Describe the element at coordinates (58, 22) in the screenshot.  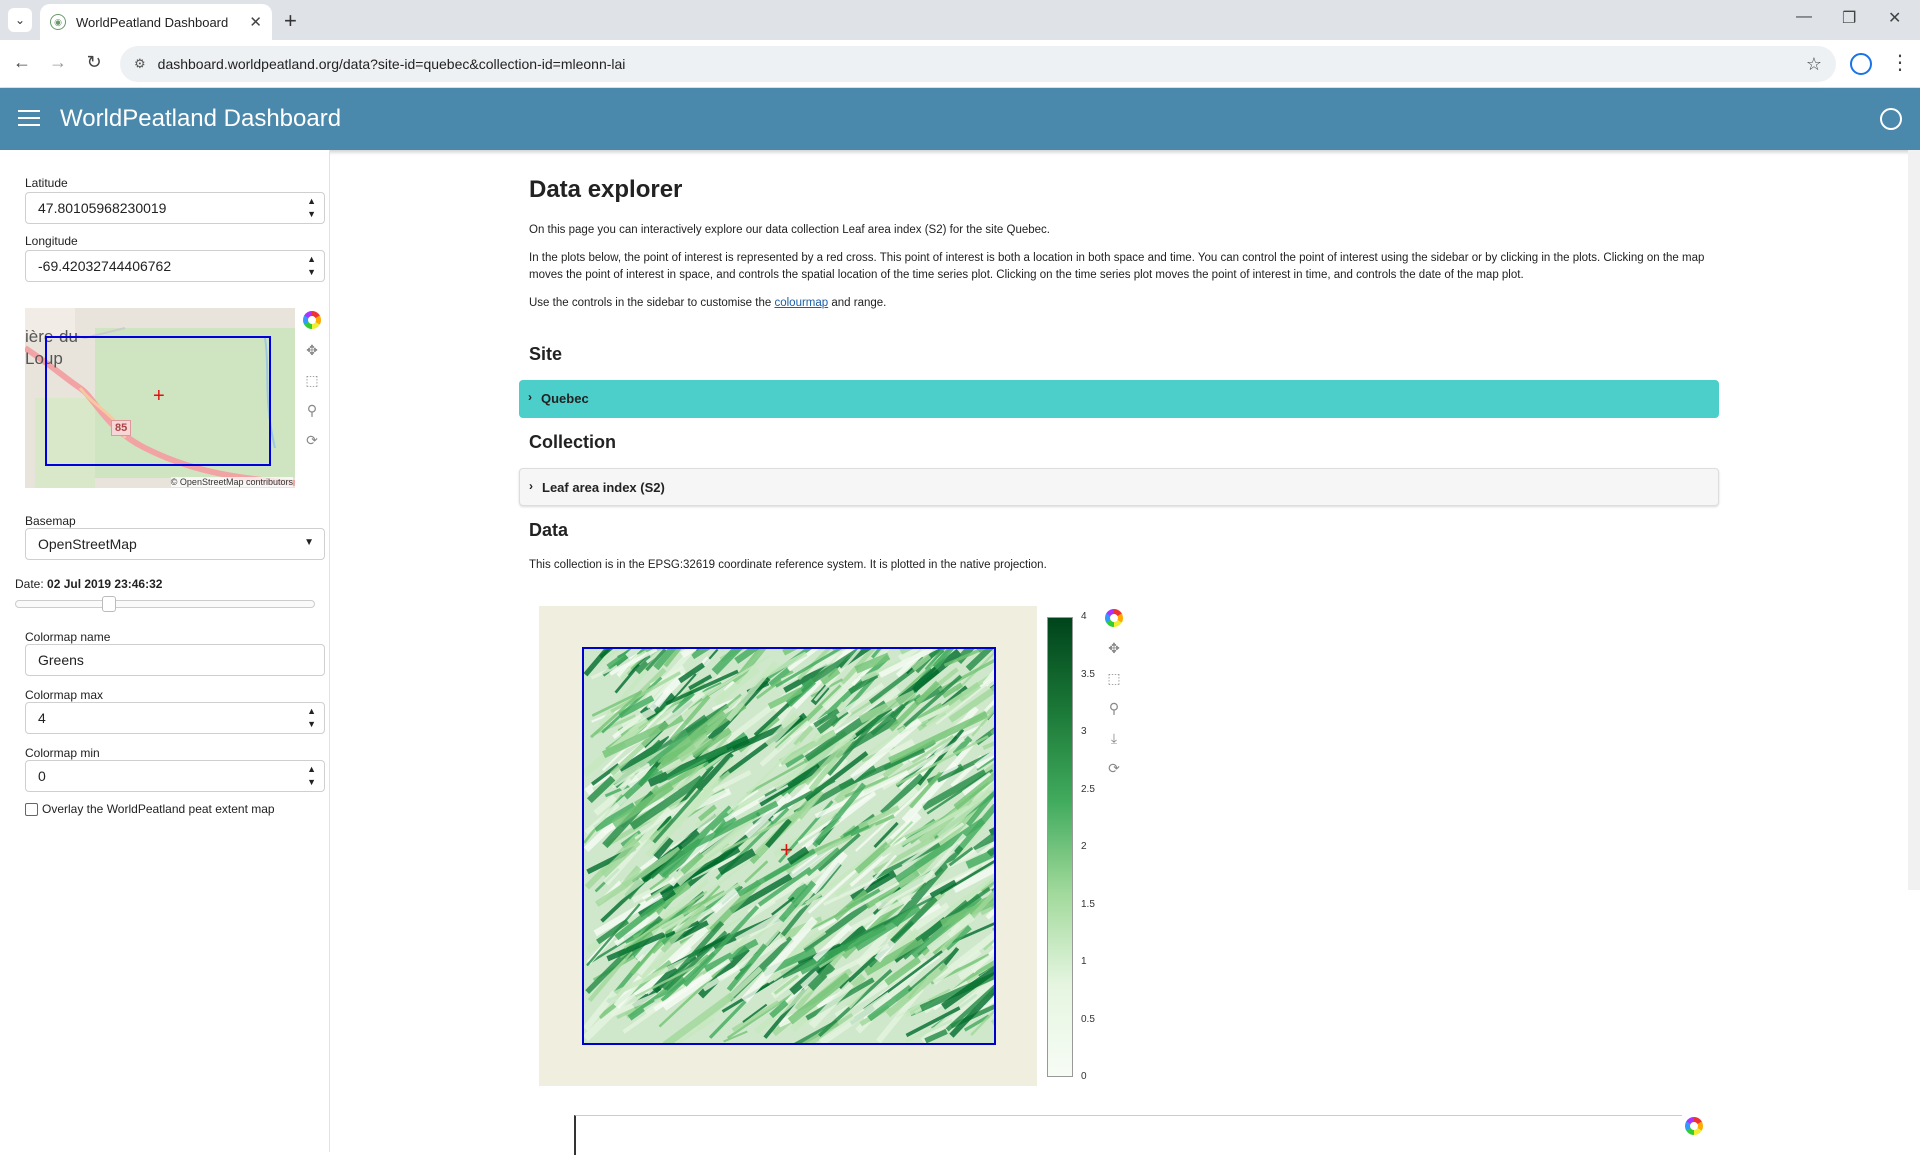
I see `site-favicon-icon: ◉` at that location.